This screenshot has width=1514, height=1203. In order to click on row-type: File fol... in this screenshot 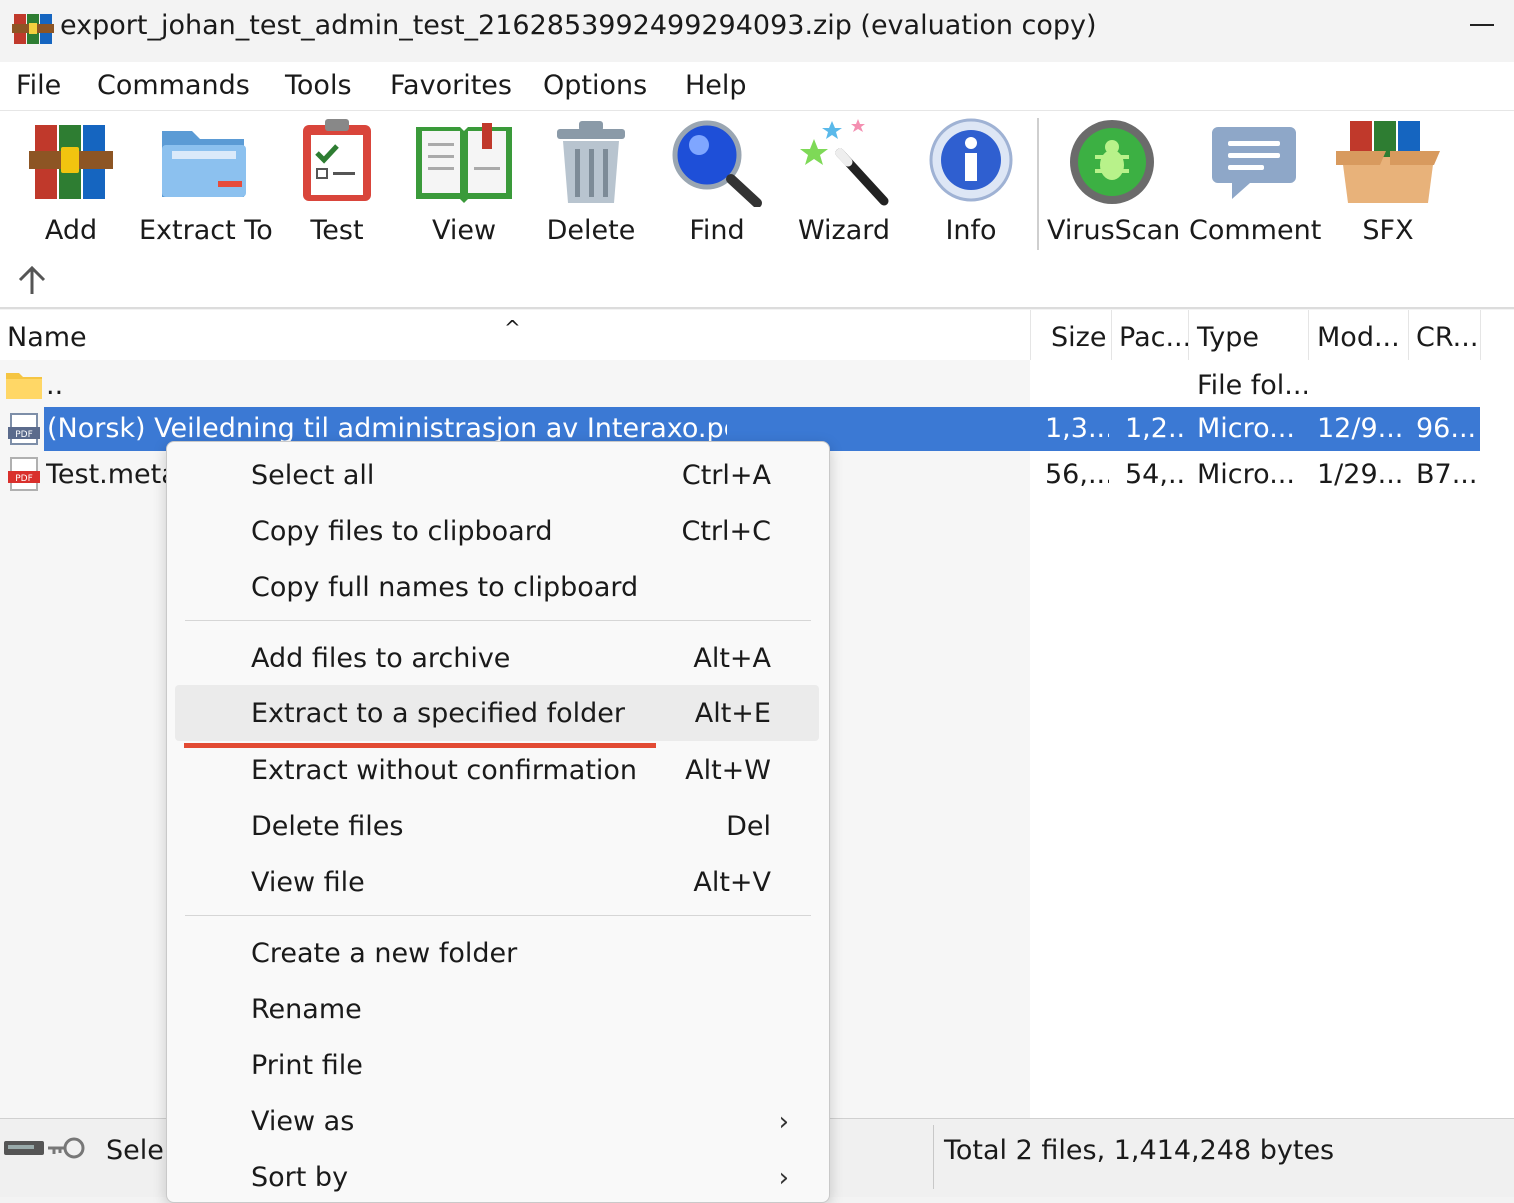, I will do `click(1252, 385)`.